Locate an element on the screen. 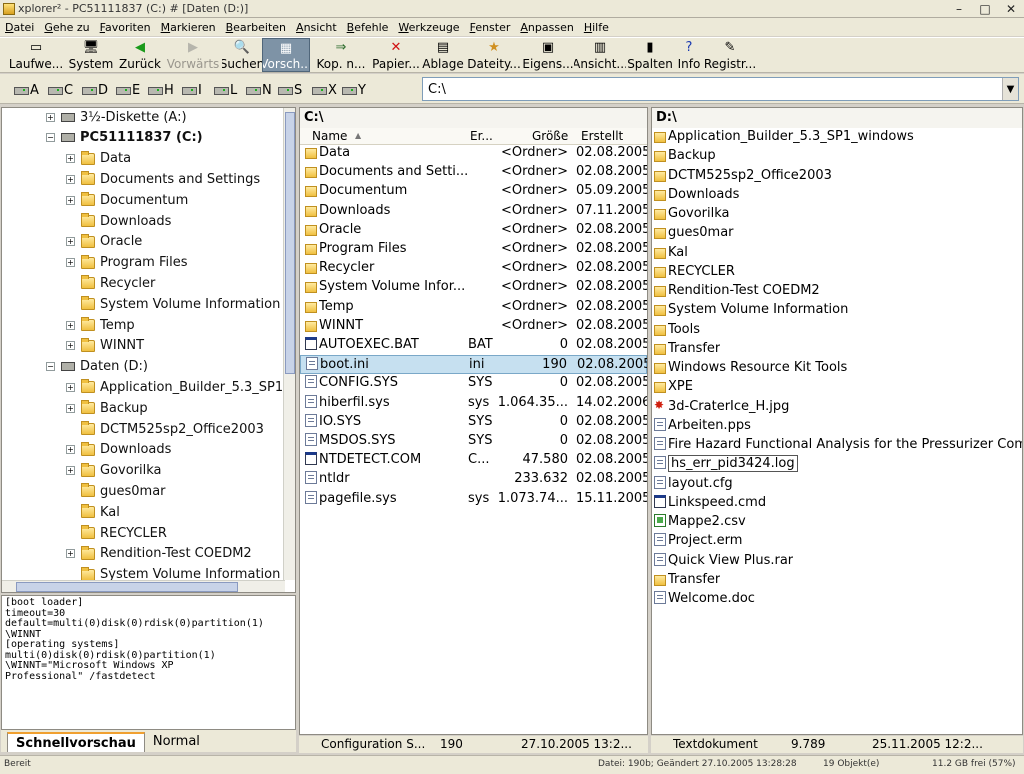 This screenshot has width=1024, height=774. file-row: Welcome.doc is located at coordinates (837, 599).